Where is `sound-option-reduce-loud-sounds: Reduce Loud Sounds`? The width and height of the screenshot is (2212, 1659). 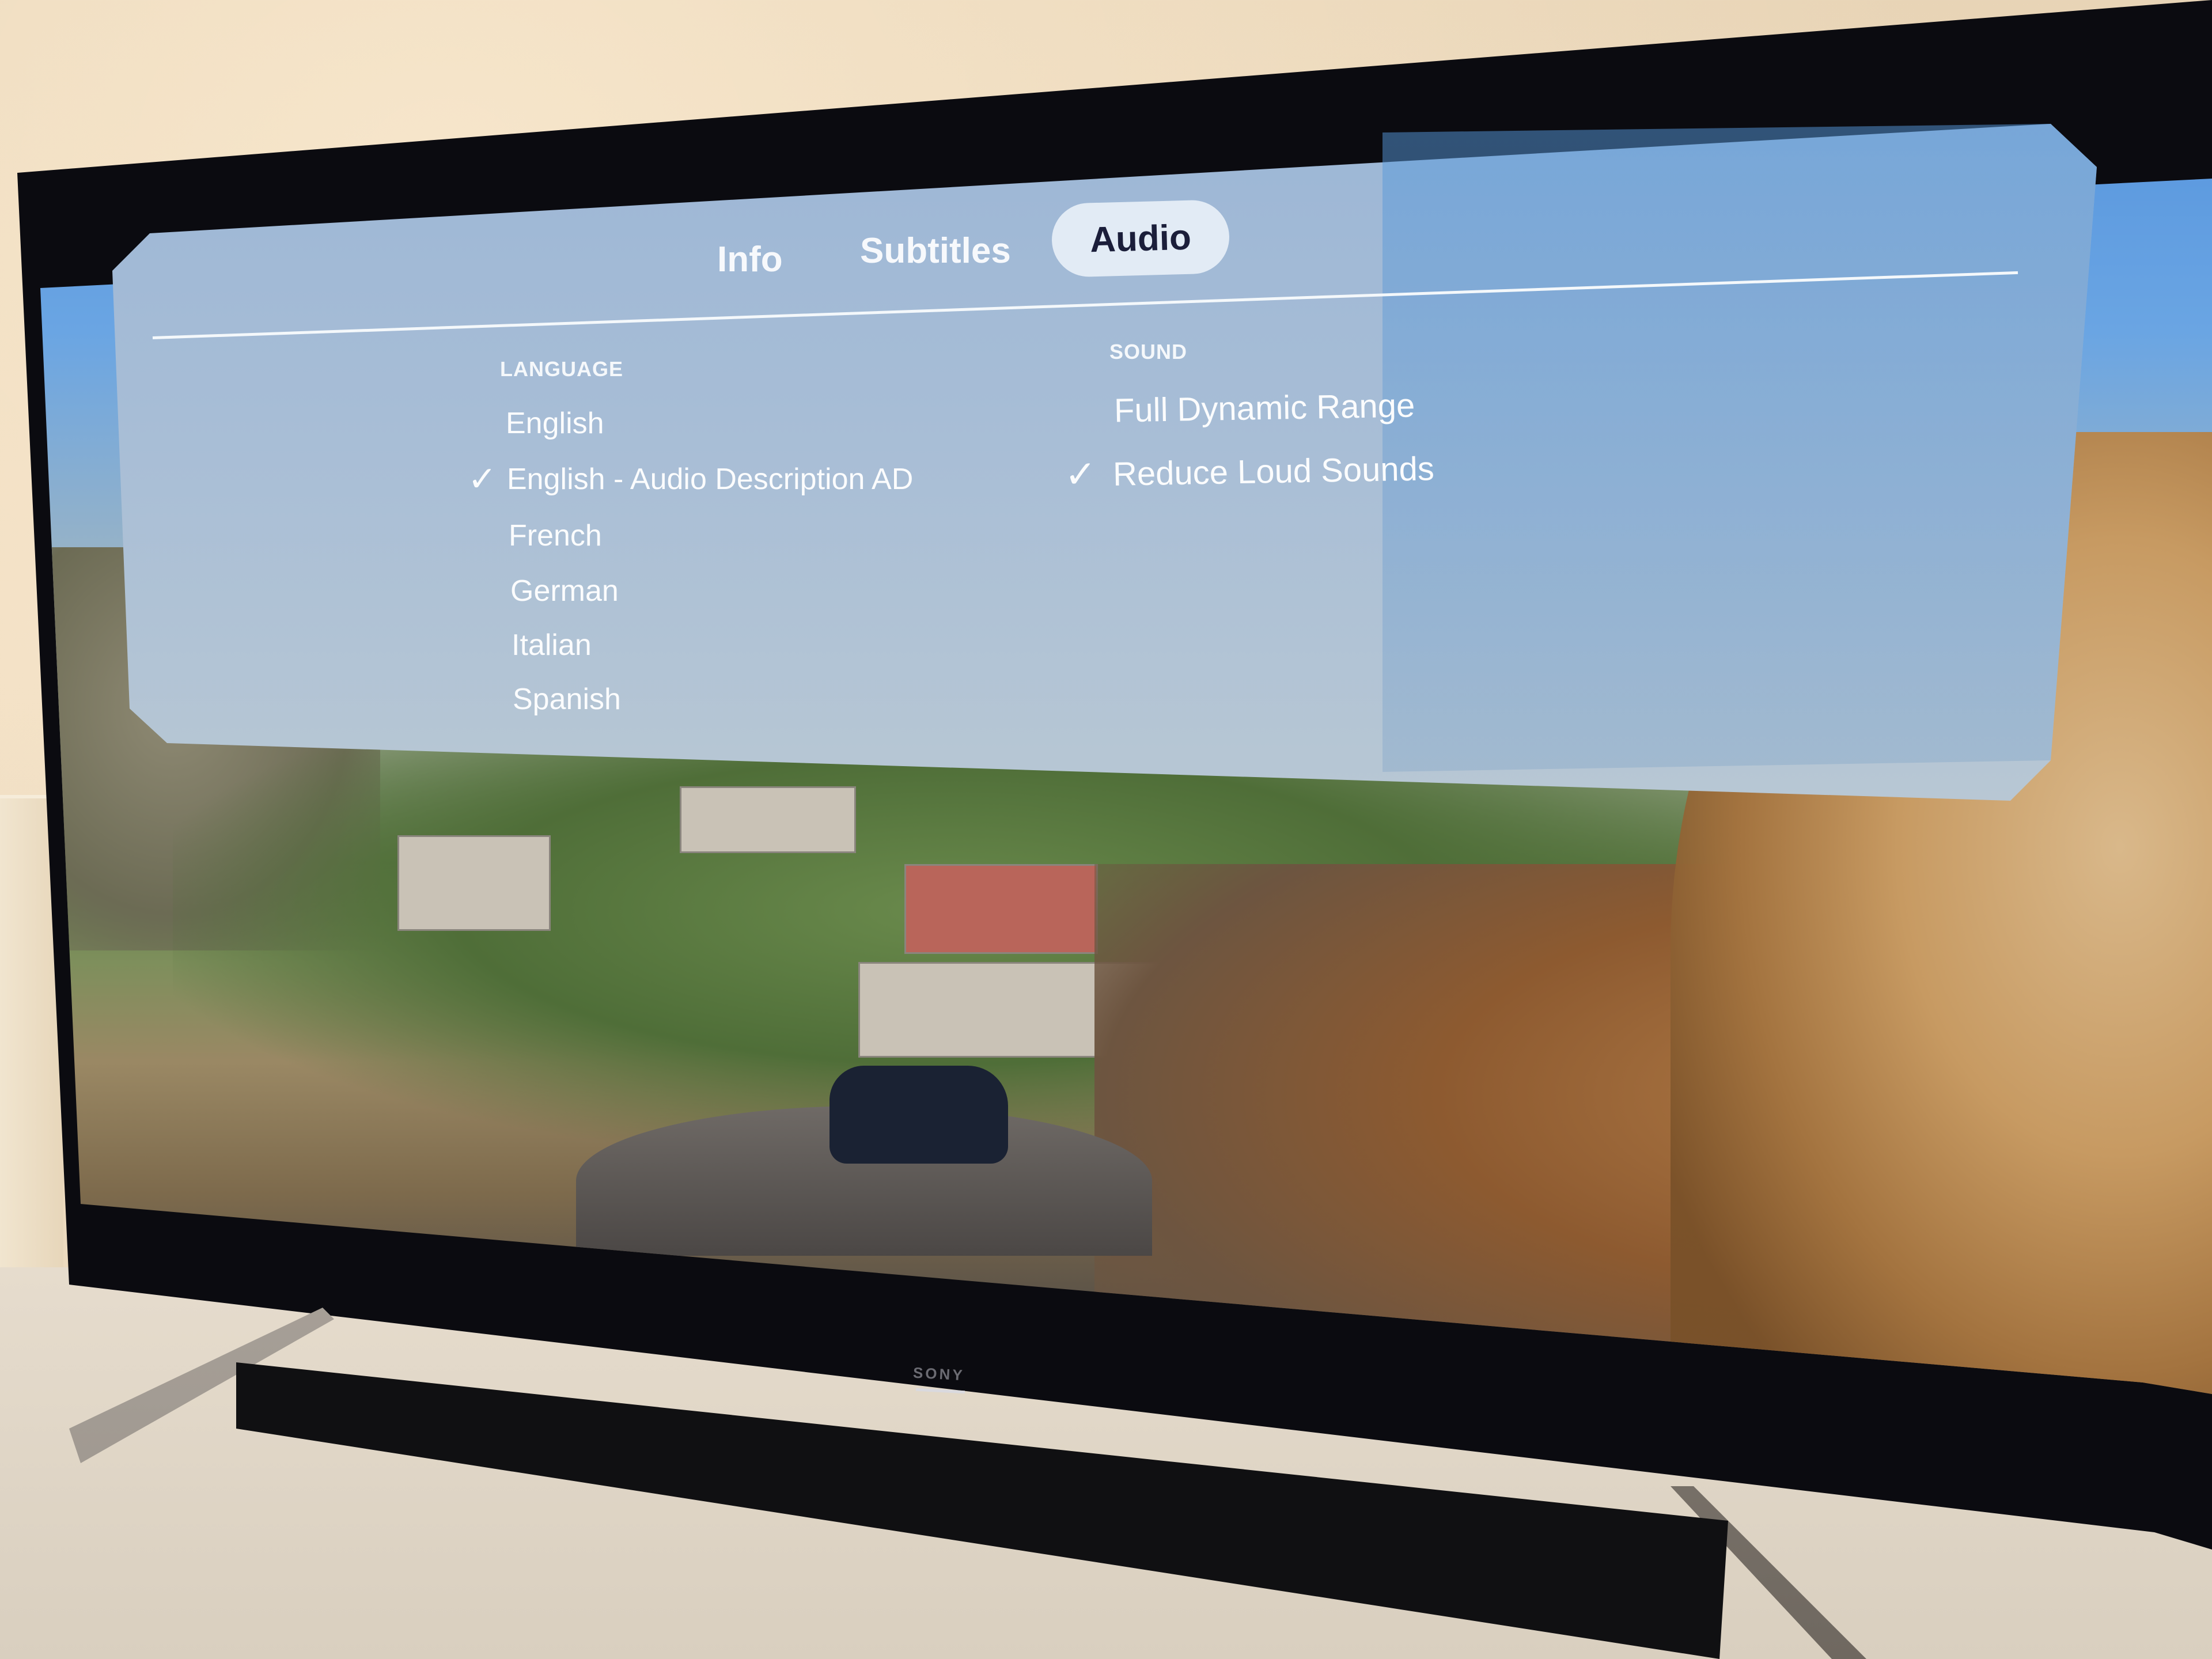
sound-option-reduce-loud-sounds: Reduce Loud Sounds is located at coordinates (1273, 471).